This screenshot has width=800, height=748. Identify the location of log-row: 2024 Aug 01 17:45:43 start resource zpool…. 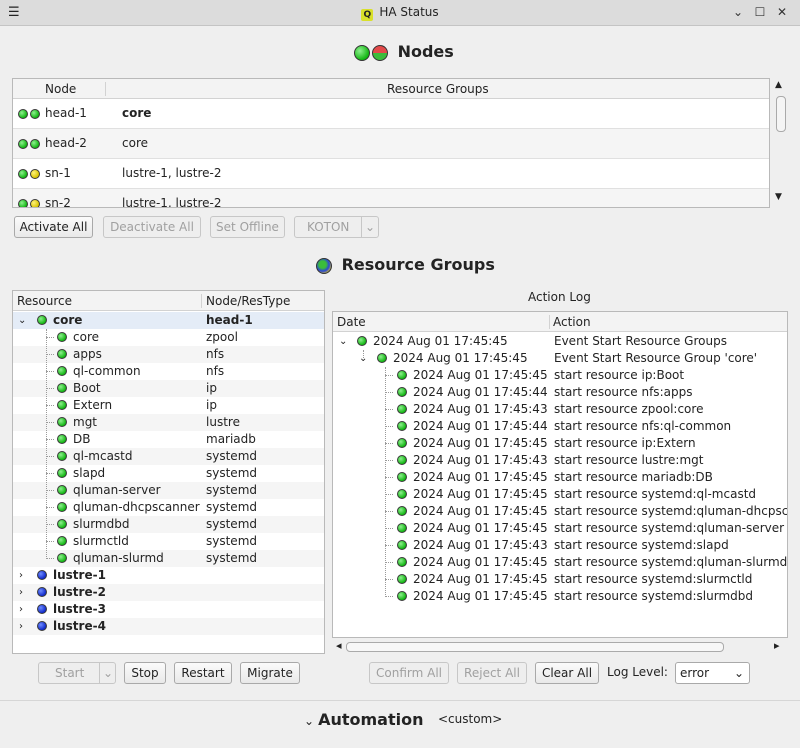
(560, 409).